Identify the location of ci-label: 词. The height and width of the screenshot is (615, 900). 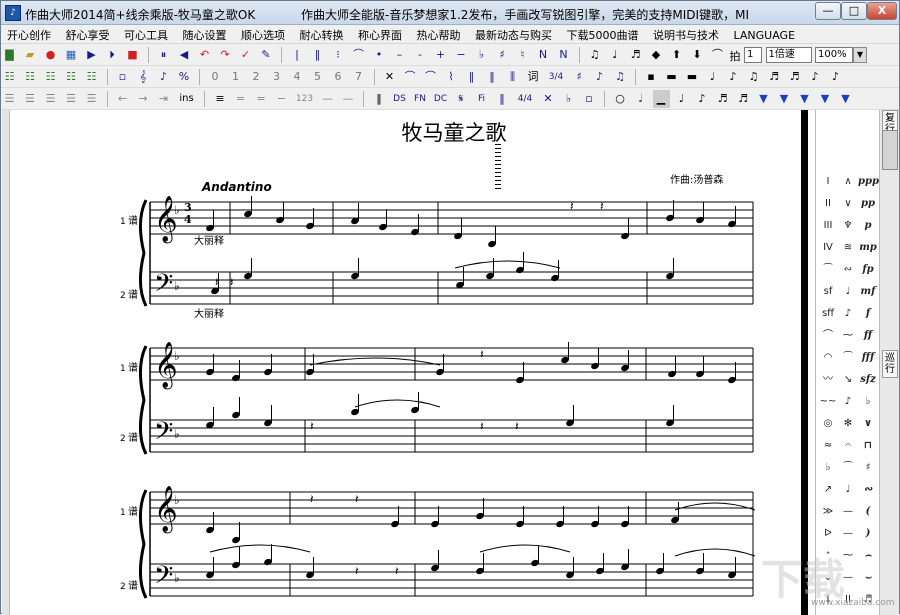
(533, 77).